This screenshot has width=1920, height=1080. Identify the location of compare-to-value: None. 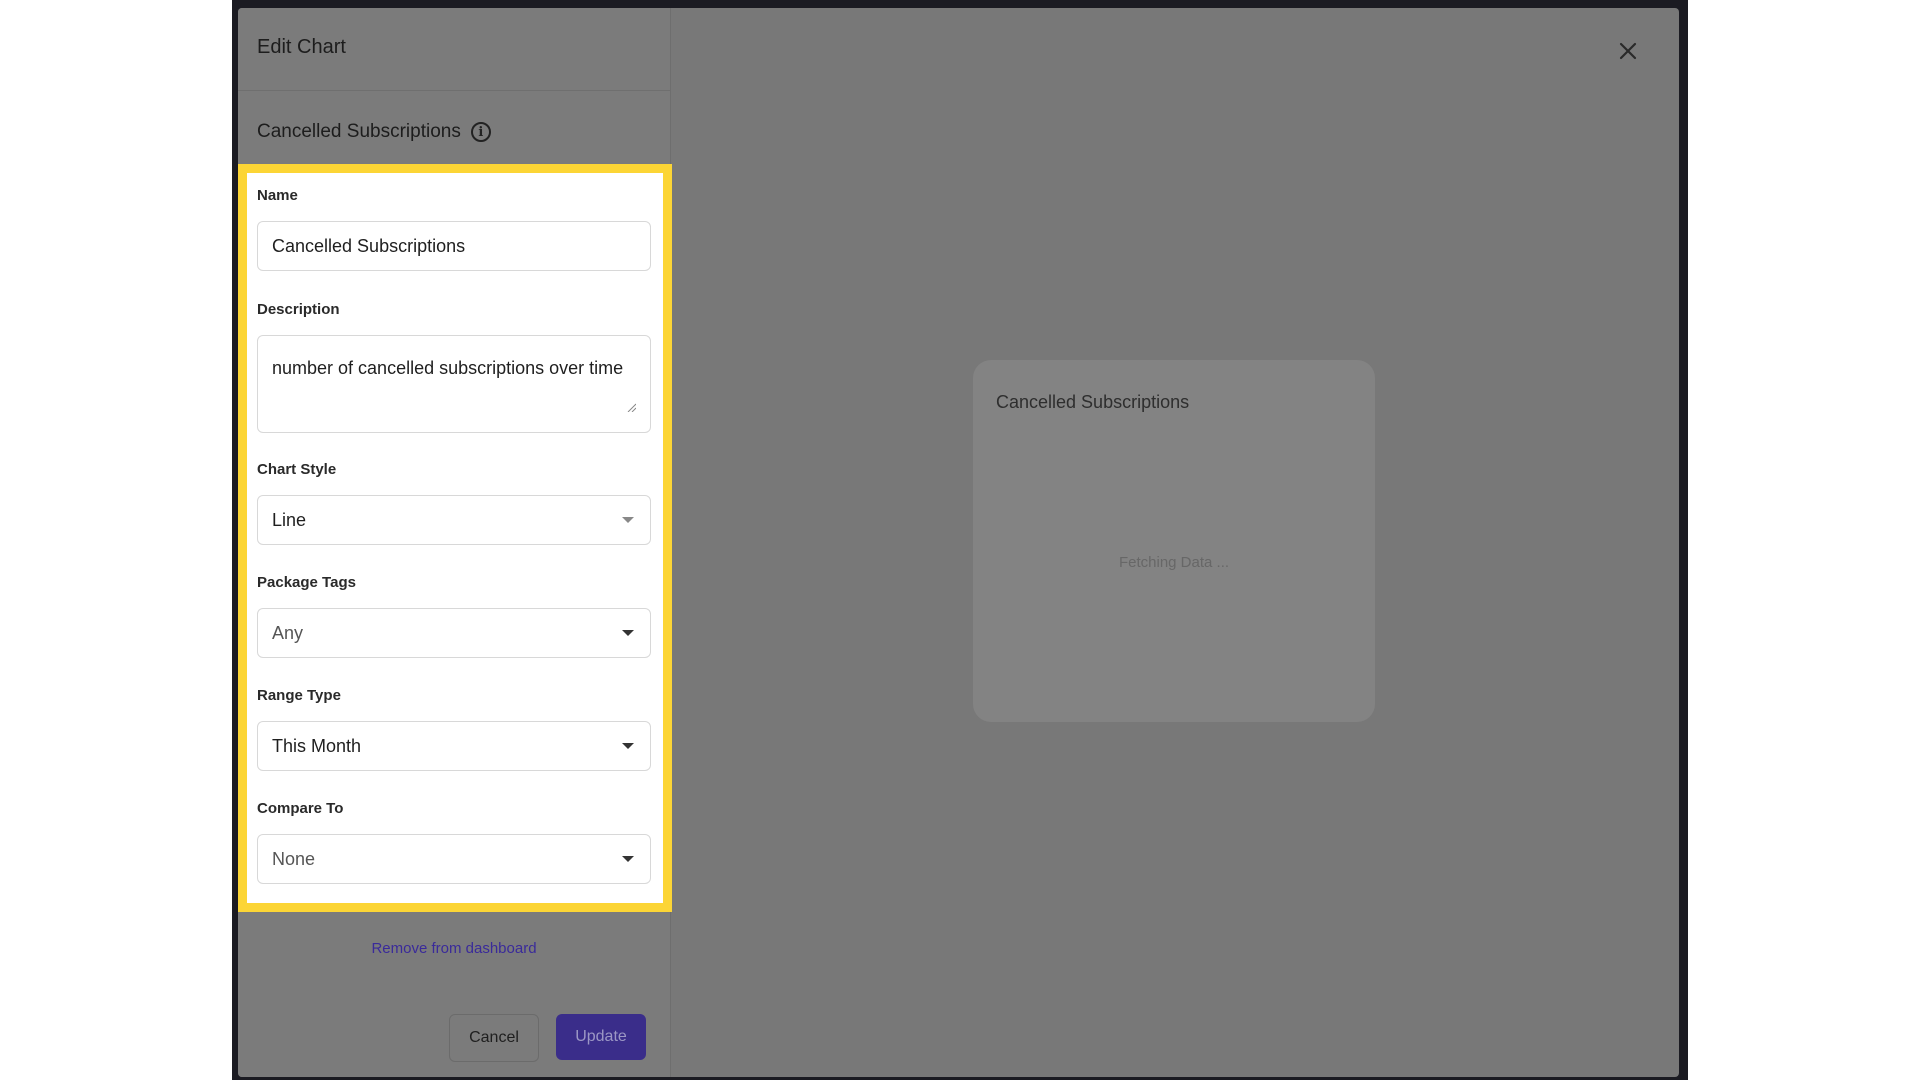
(294, 858).